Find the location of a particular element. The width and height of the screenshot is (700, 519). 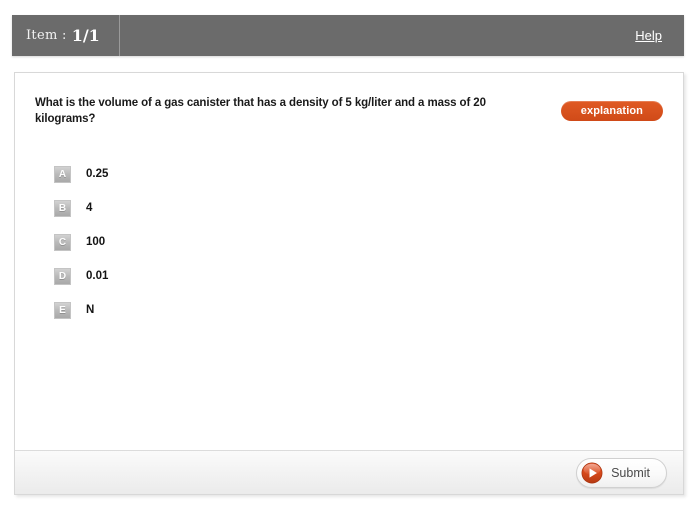

option-text-a: 0.25 is located at coordinates (97, 174).